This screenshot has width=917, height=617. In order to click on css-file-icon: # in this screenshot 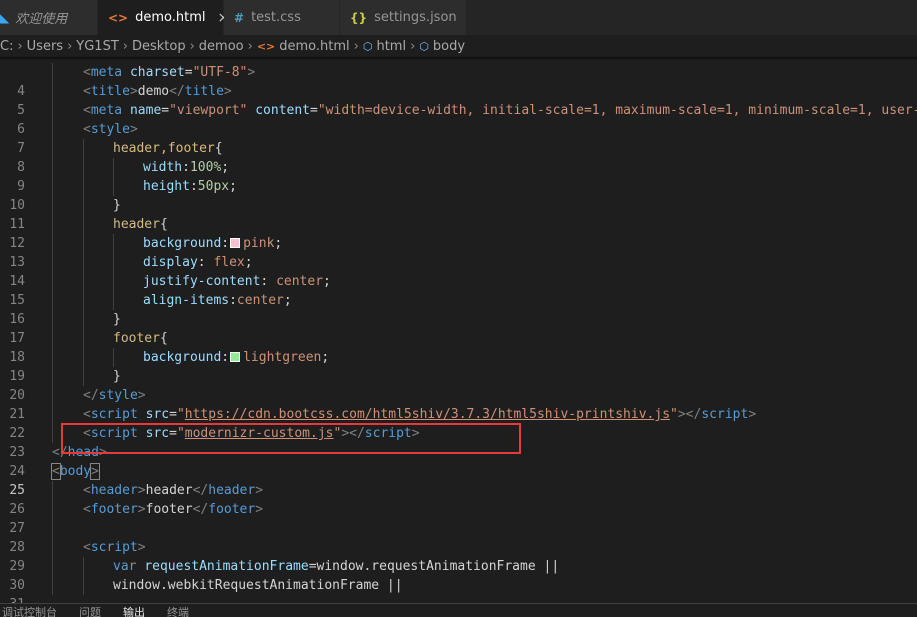, I will do `click(239, 17)`.